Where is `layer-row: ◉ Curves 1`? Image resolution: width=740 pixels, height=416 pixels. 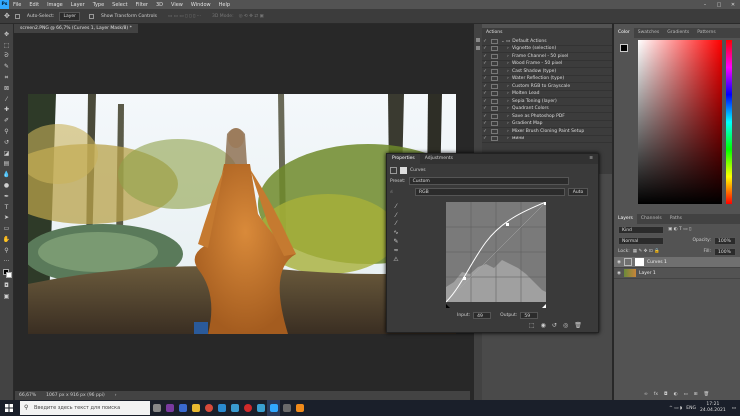
layer-row: ◉ Curves 1 is located at coordinates (677, 262).